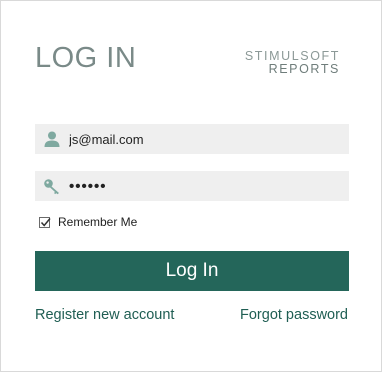 This screenshot has width=382, height=372. What do you see at coordinates (86, 58) in the screenshot?
I see `page-title: LOG IN` at bounding box center [86, 58].